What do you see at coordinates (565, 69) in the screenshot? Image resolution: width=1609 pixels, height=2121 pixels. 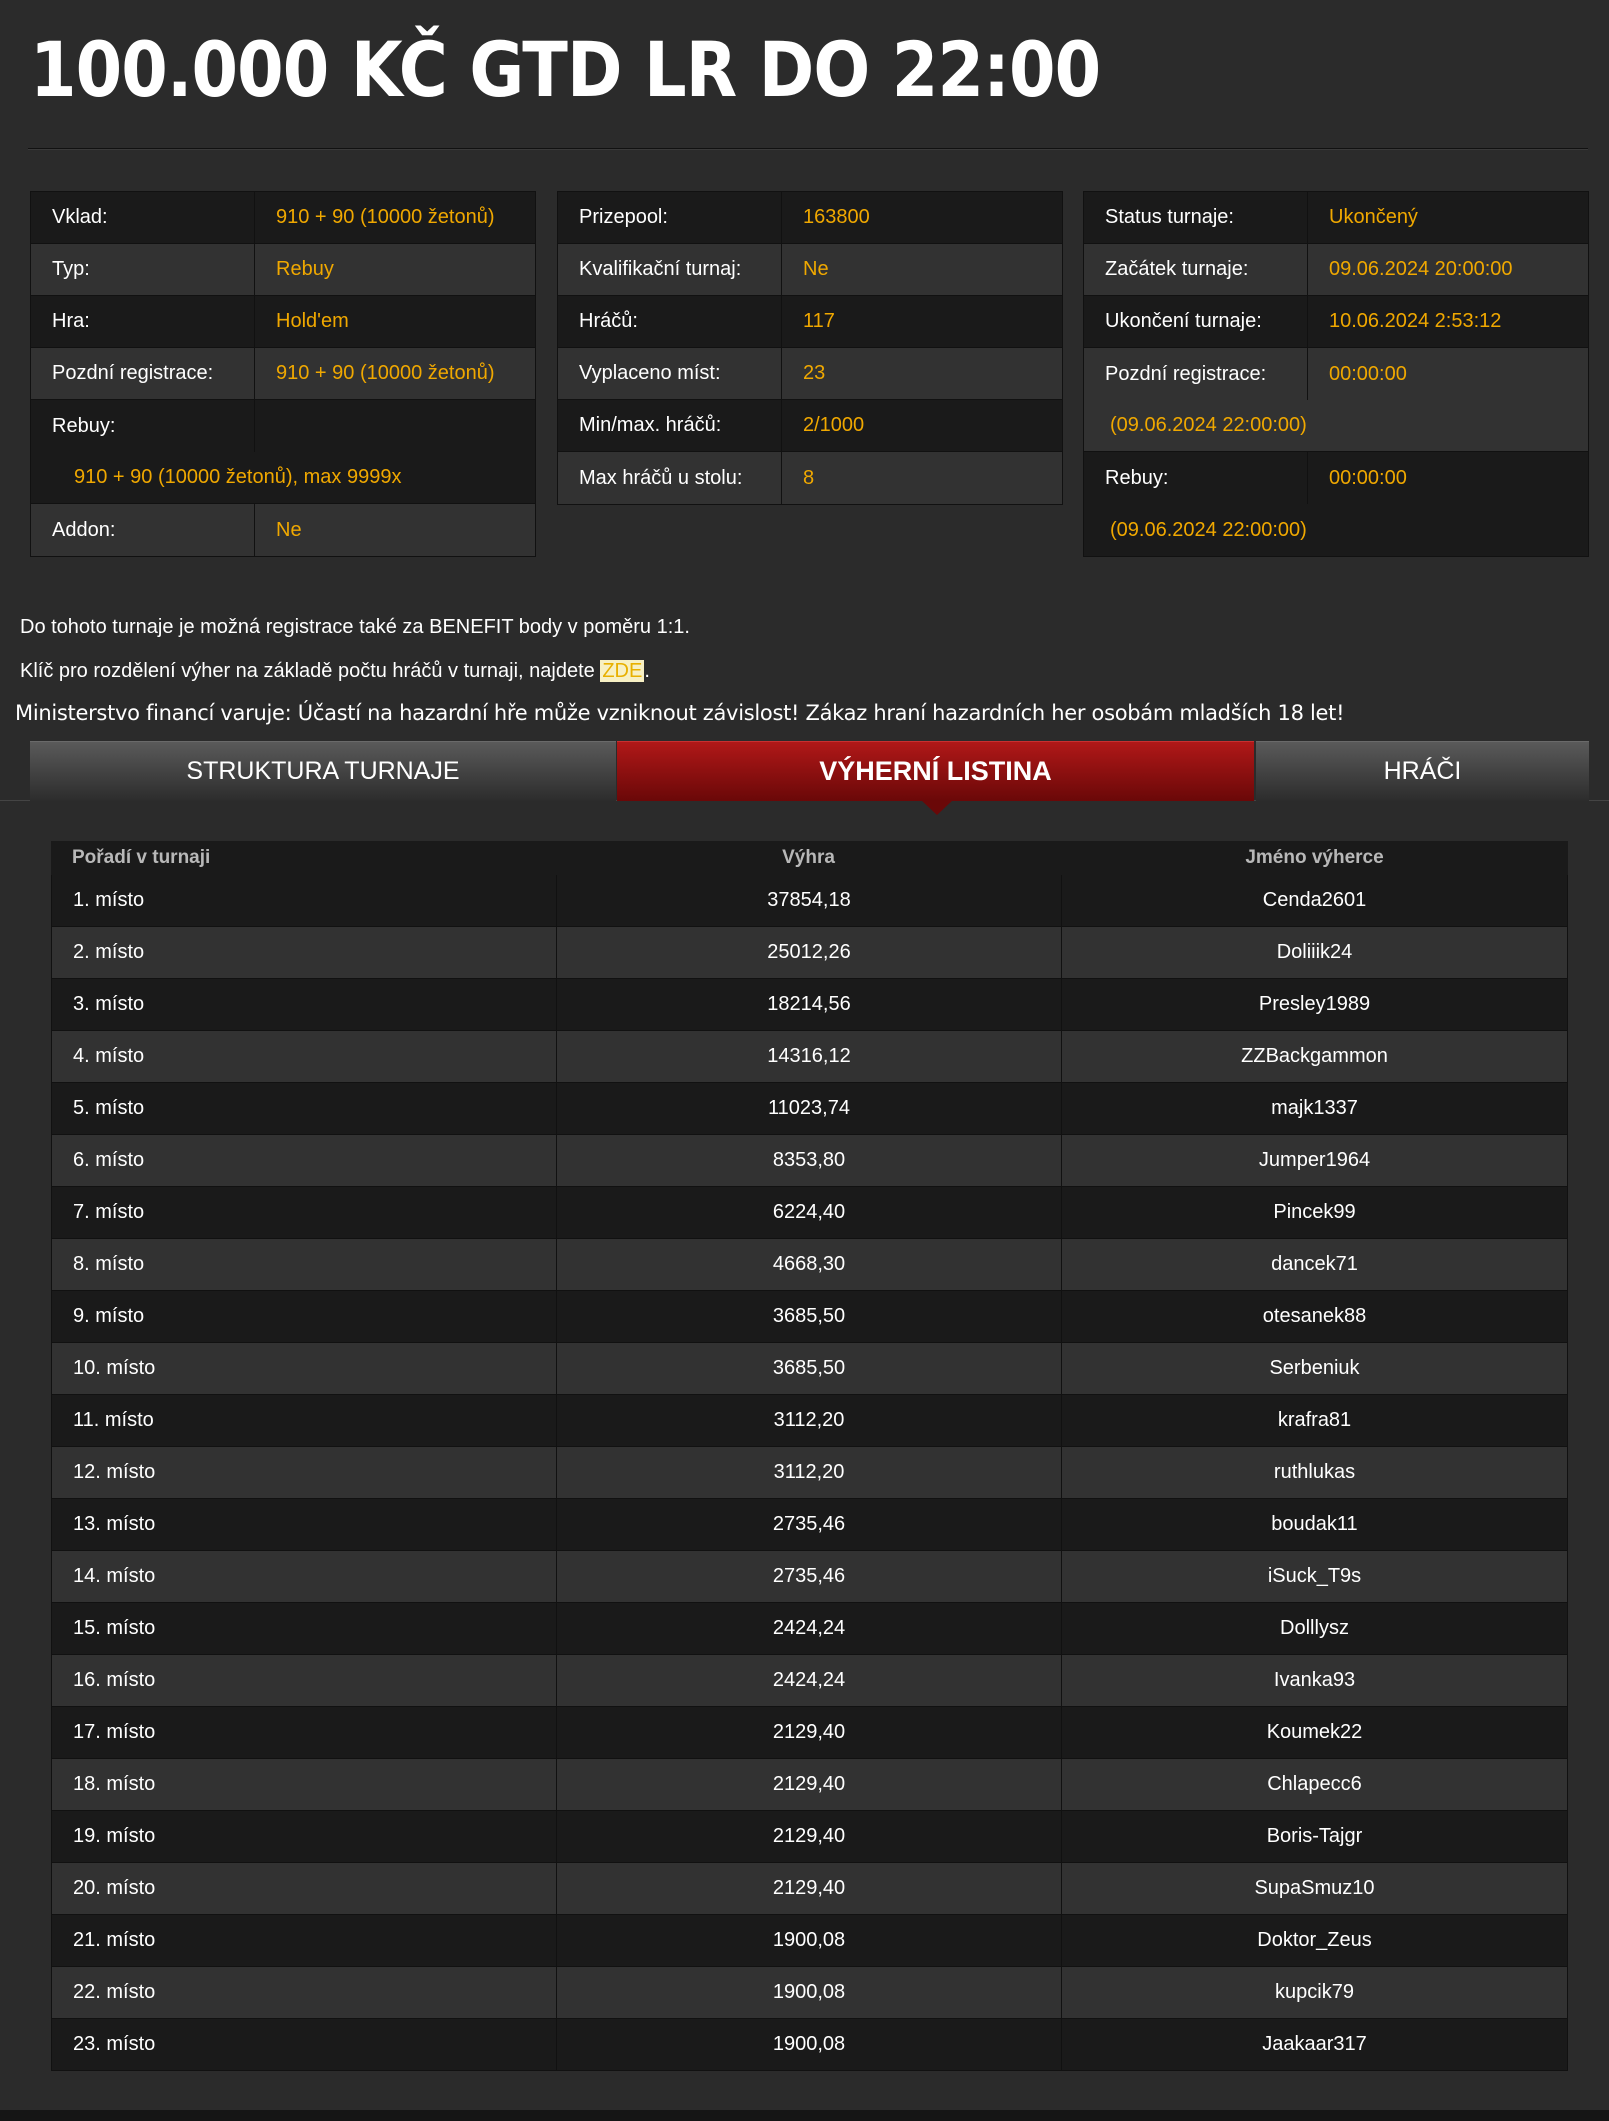 I see `page-title: 100.000 KČ GTD LR DO 22:00` at bounding box center [565, 69].